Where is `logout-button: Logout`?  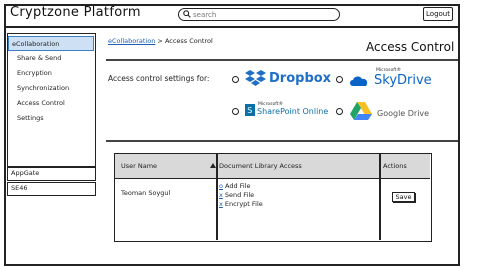
logout-button: Logout is located at coordinates (438, 14).